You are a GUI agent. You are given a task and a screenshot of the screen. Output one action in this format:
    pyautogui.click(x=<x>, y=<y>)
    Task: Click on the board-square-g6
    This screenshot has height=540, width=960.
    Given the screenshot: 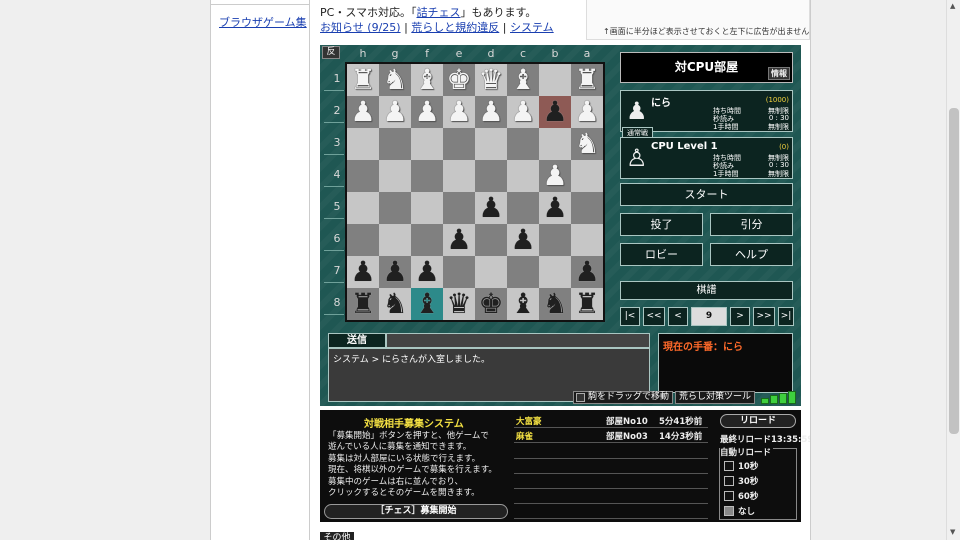 What is the action you would take?
    pyautogui.click(x=395, y=240)
    